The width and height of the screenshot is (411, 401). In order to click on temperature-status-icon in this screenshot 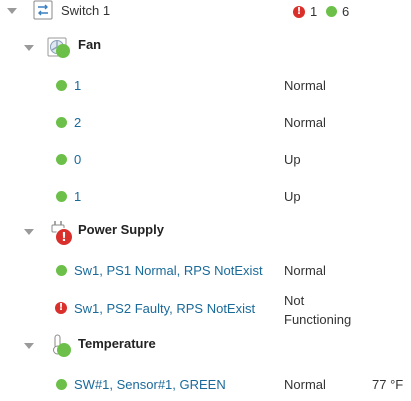, I will do `click(64, 350)`.